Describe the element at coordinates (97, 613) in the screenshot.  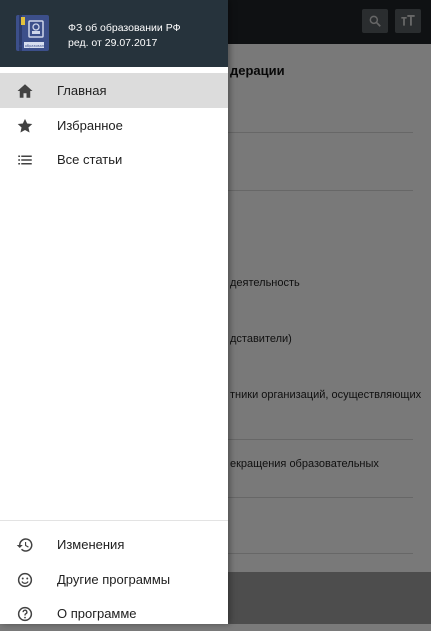
I see `menu-item-label: О программе` at that location.